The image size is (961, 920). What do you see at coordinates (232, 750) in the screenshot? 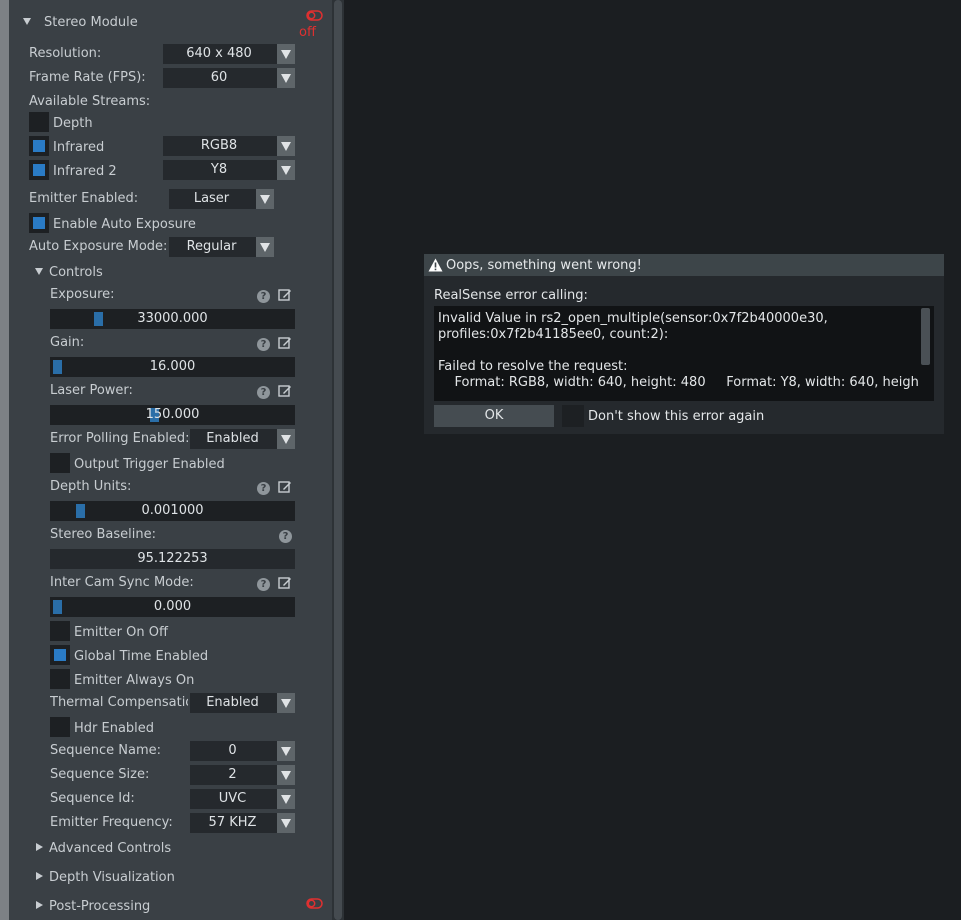
I see `sequence-name-value: 0` at bounding box center [232, 750].